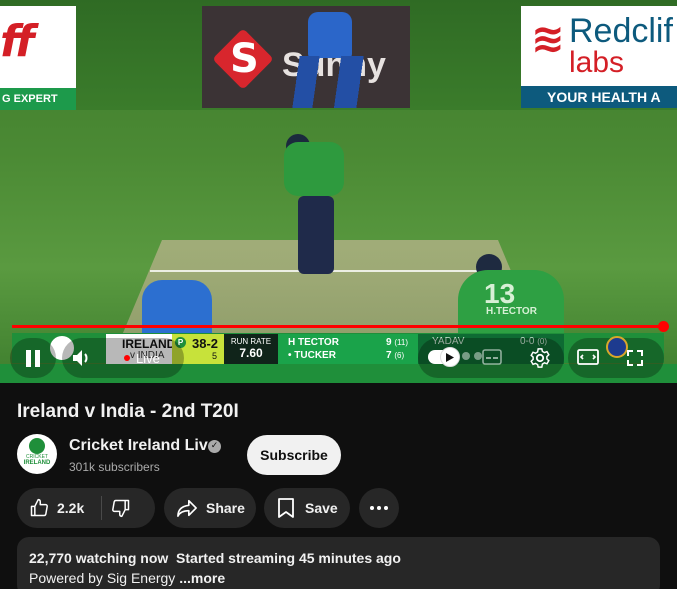  I want to click on description-text: Powered by Sig Energy ...more, so click(127, 578).